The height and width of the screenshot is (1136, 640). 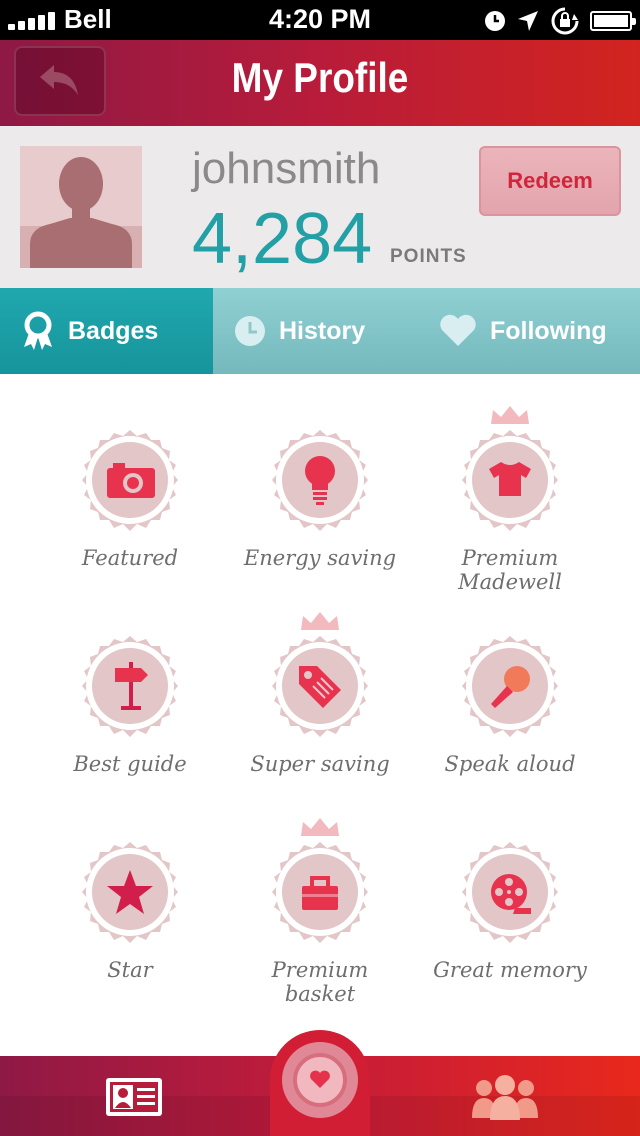 I want to click on badge-speak-aloud: Speak aloud, so click(x=510, y=692).